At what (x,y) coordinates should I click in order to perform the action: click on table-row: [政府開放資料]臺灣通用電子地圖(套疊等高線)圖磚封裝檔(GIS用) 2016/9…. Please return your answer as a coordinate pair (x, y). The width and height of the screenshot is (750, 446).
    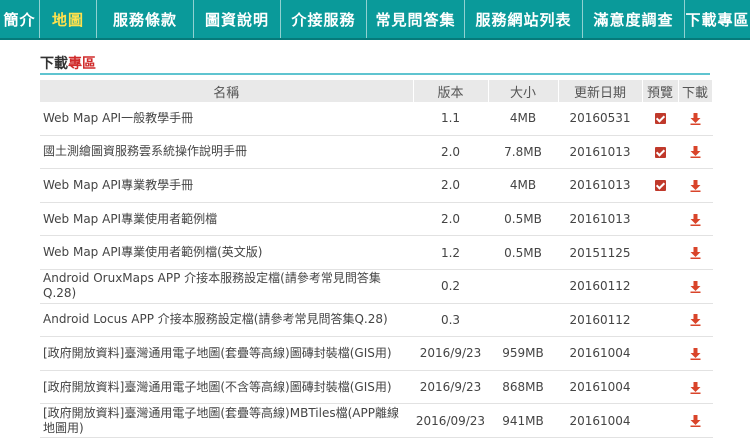
    Looking at the image, I should click on (376, 353).